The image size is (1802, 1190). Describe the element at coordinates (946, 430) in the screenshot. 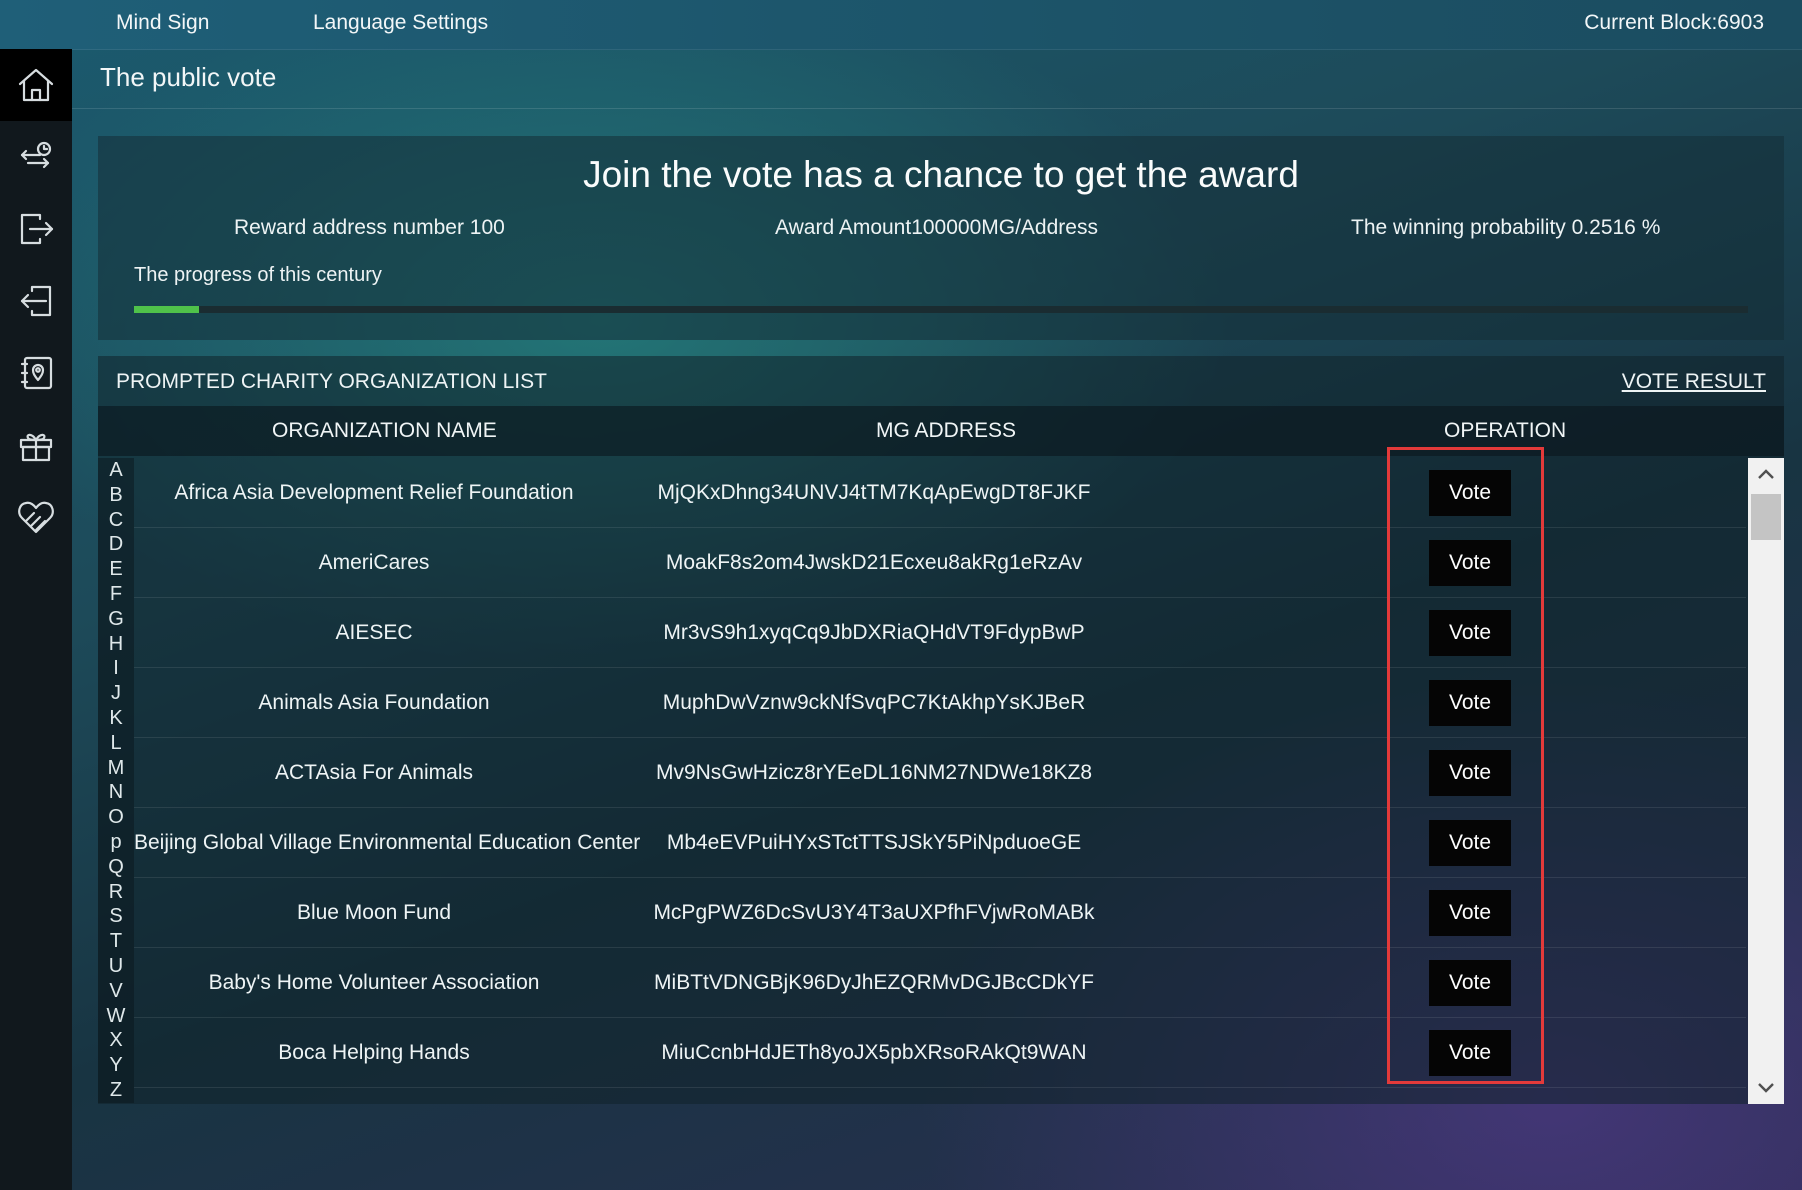

I see `column-header-address: MG ADDRESS` at that location.